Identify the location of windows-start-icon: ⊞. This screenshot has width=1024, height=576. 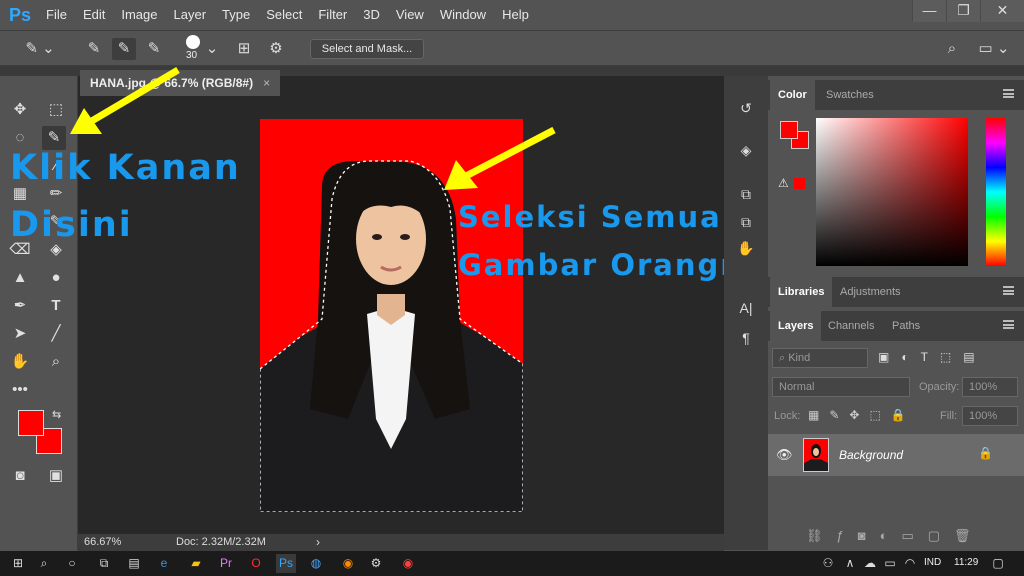
(18, 563).